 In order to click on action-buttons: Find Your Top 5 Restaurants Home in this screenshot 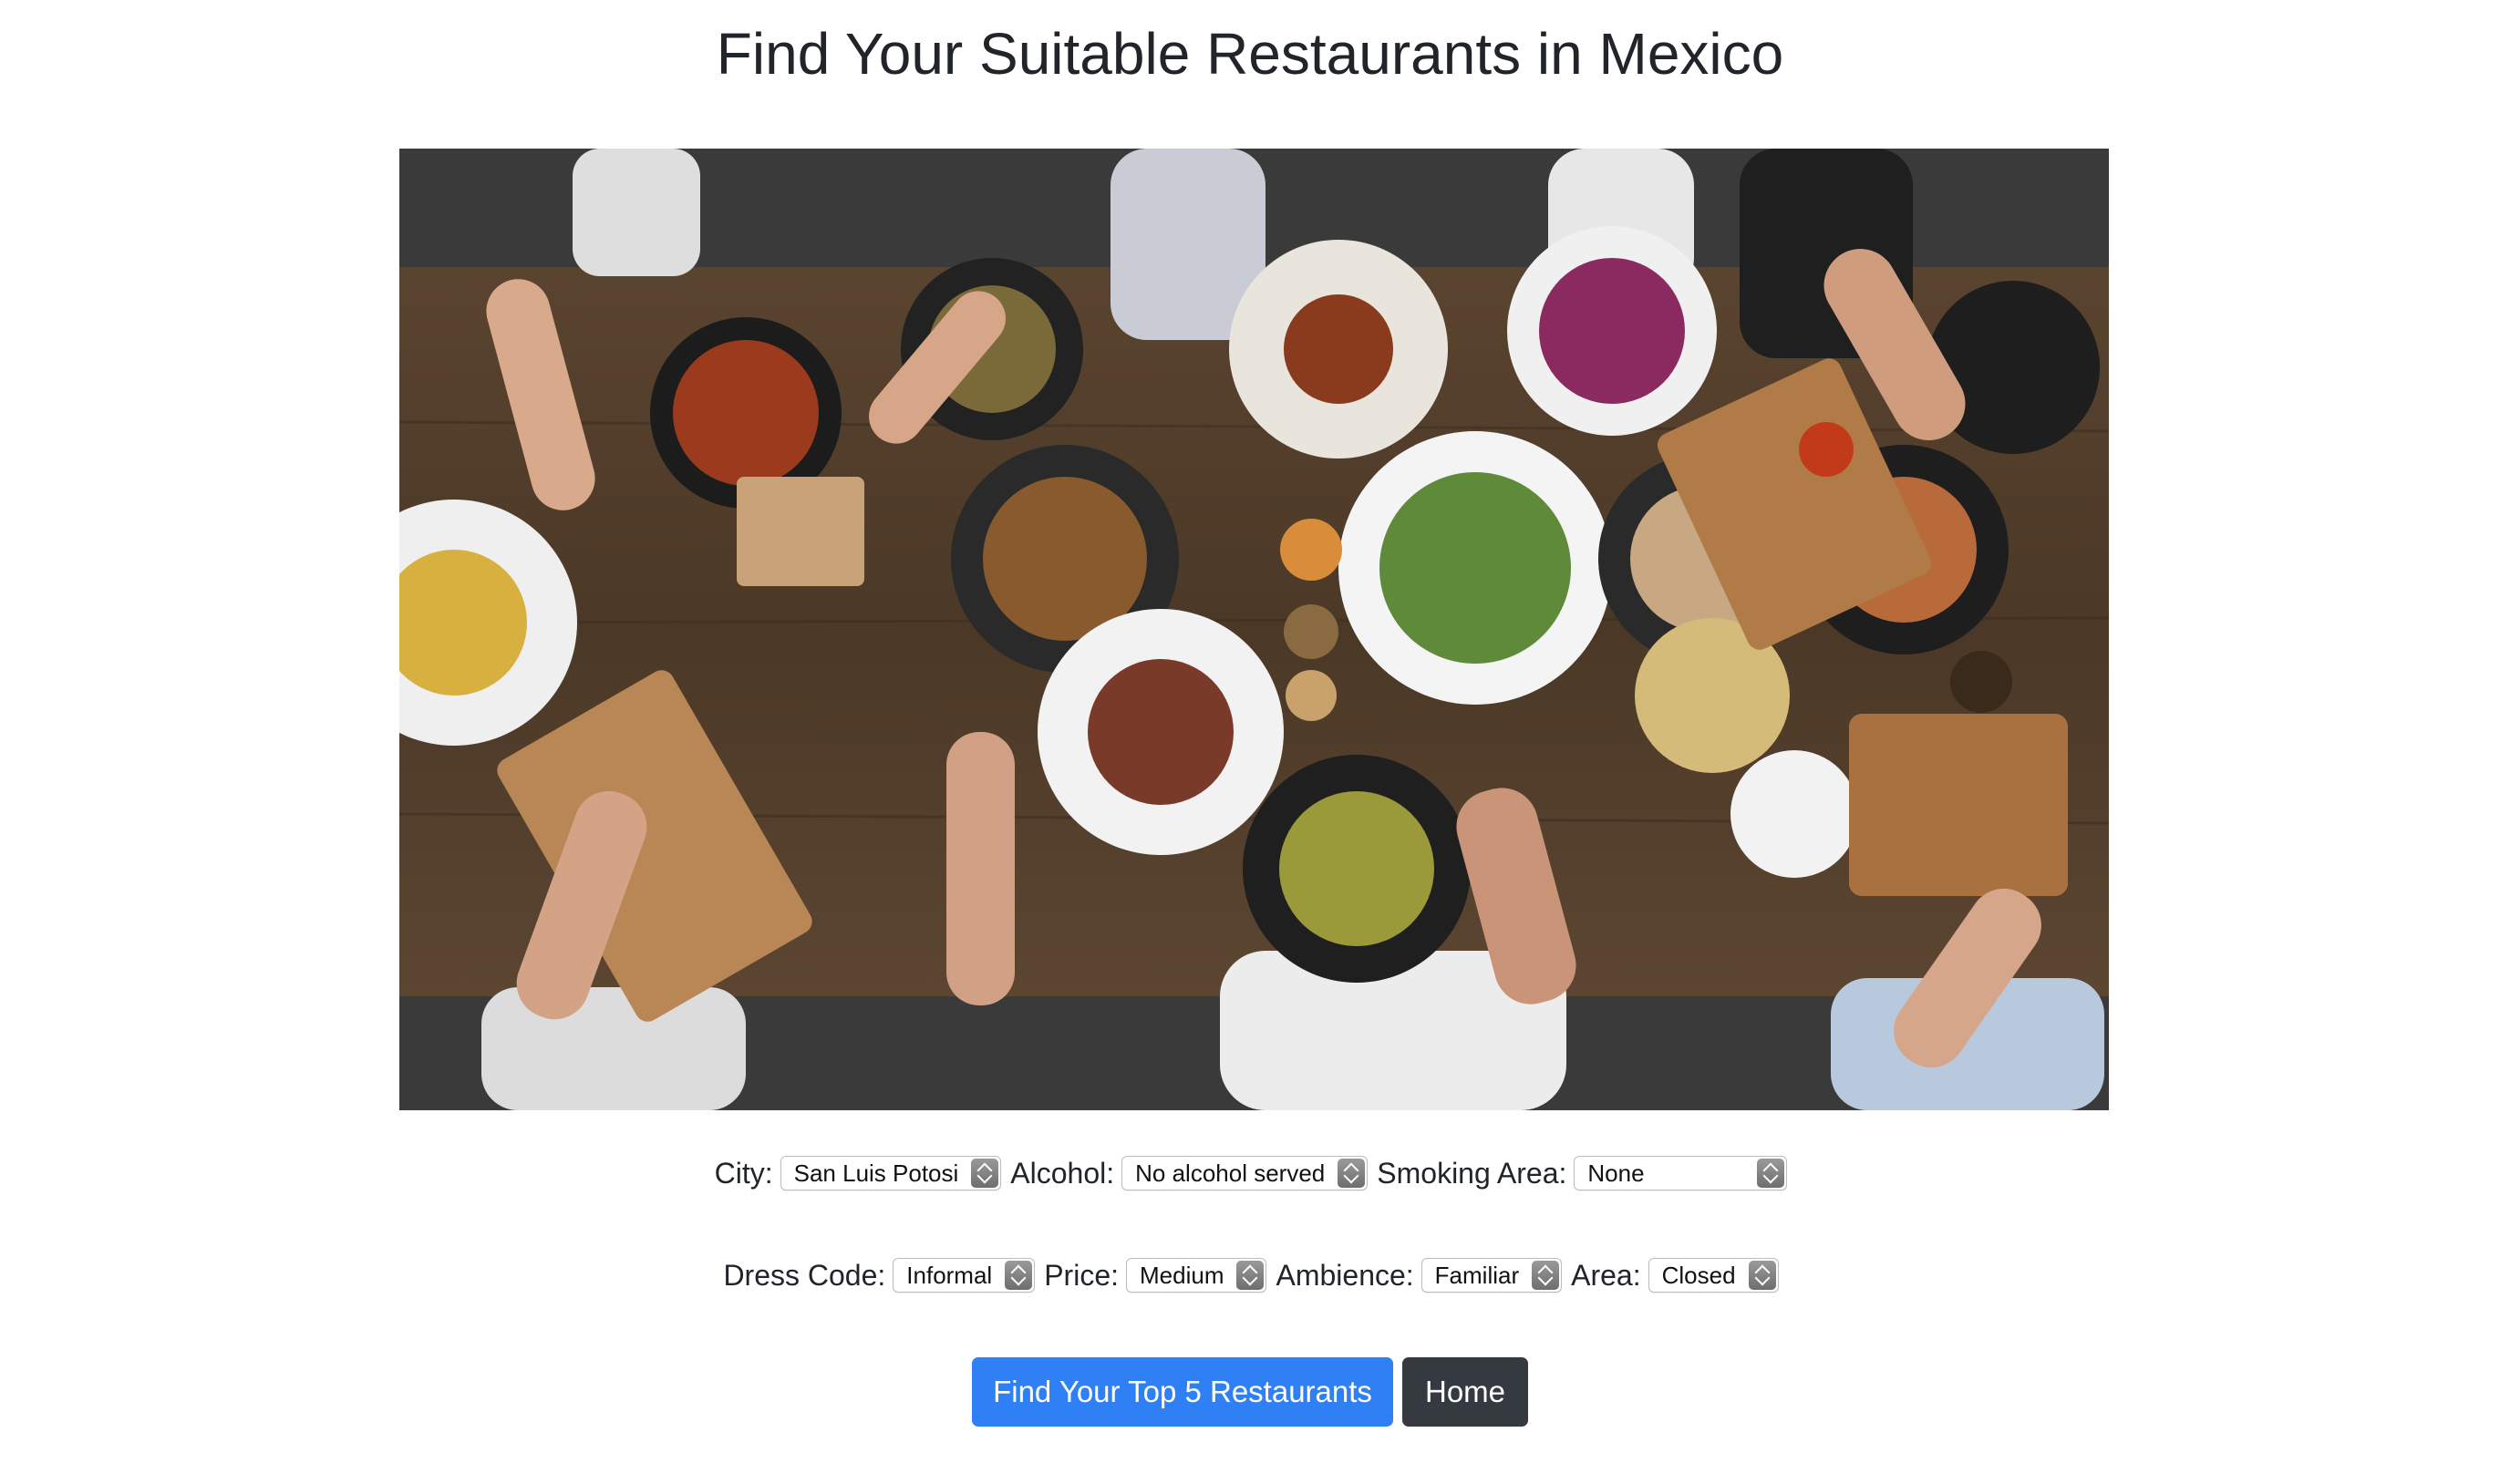, I will do `click(1250, 1392)`.